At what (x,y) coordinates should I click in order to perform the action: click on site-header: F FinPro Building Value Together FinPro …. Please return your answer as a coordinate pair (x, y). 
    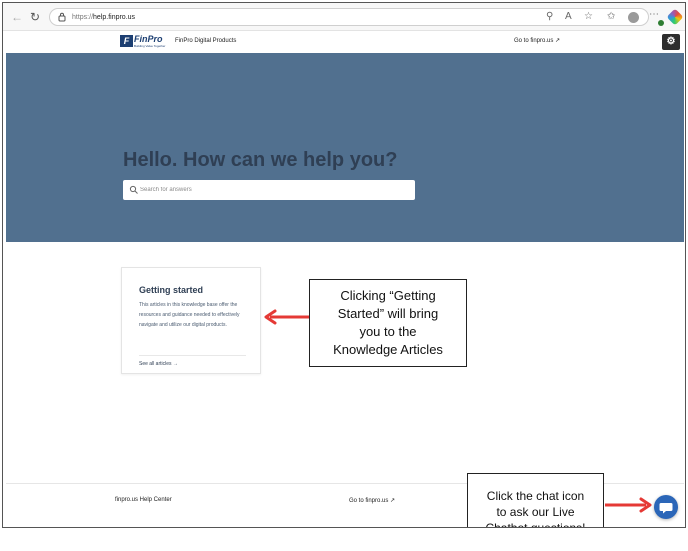
    Looking at the image, I should click on (344, 42).